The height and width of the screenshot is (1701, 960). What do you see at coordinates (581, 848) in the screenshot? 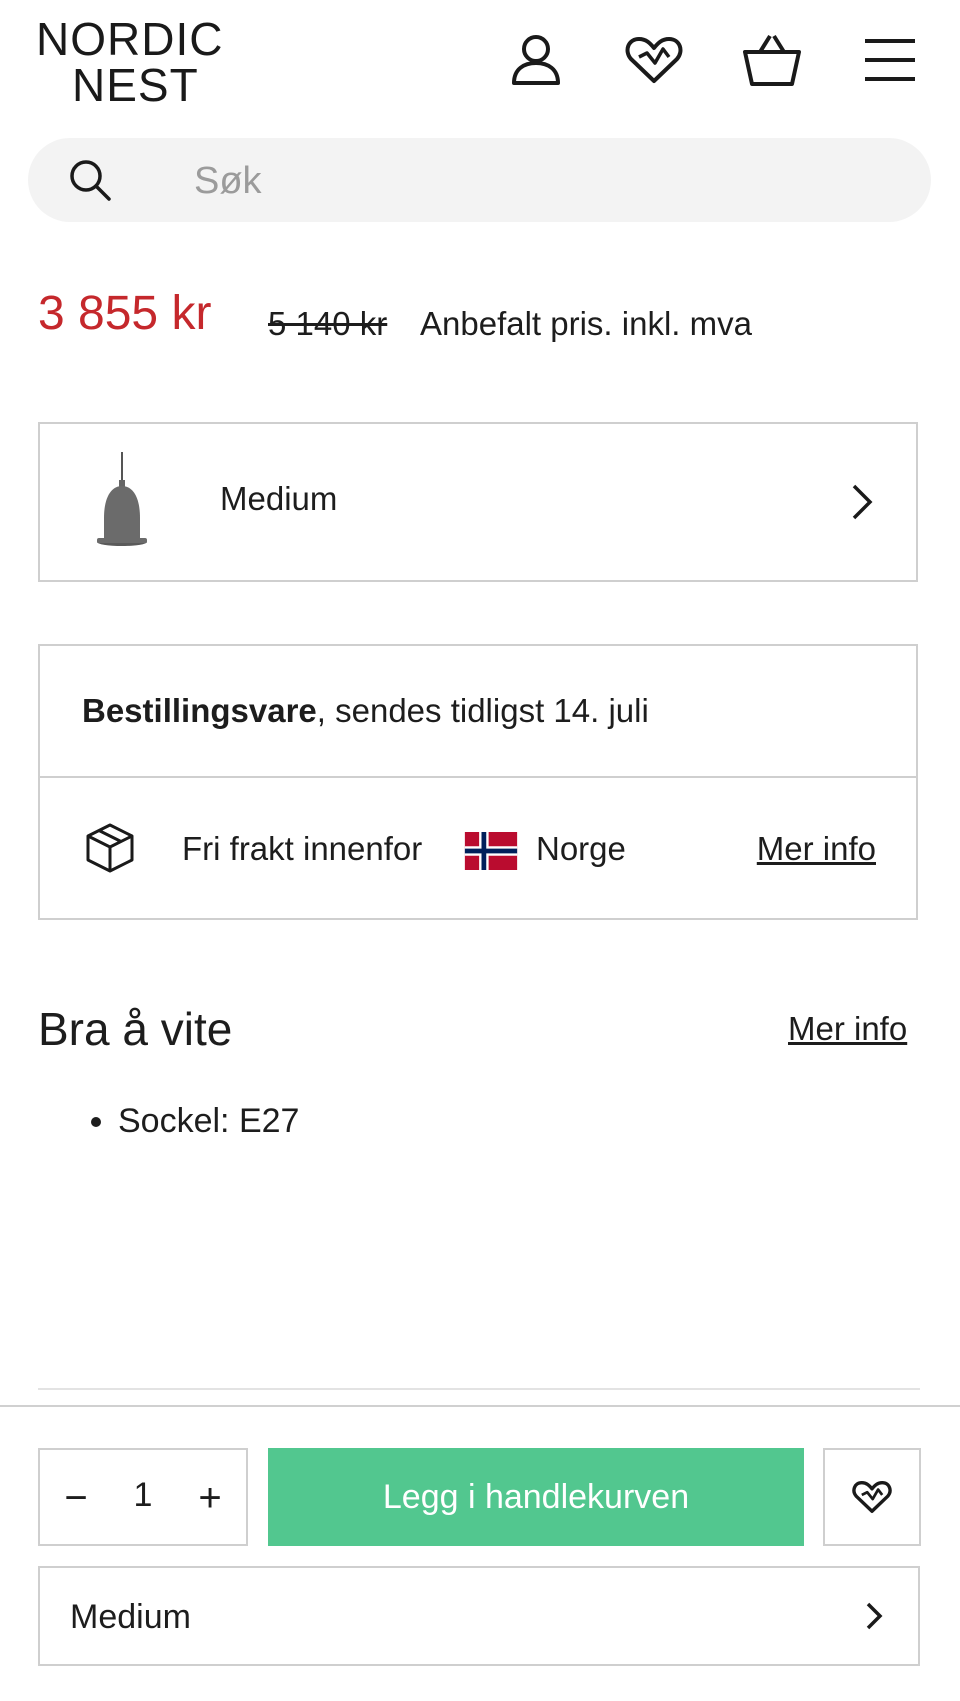
I see `shipping-country: Norge` at bounding box center [581, 848].